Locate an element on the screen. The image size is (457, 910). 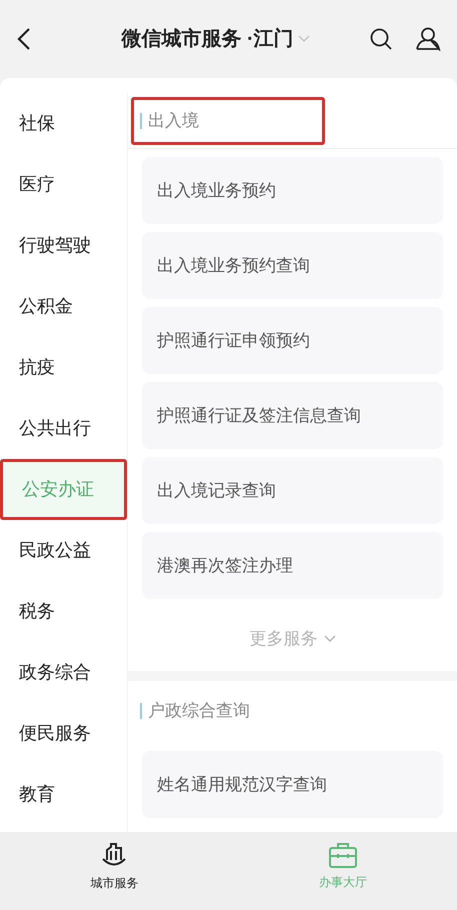
sidebar-item: 公共出行 is located at coordinates (63, 428).